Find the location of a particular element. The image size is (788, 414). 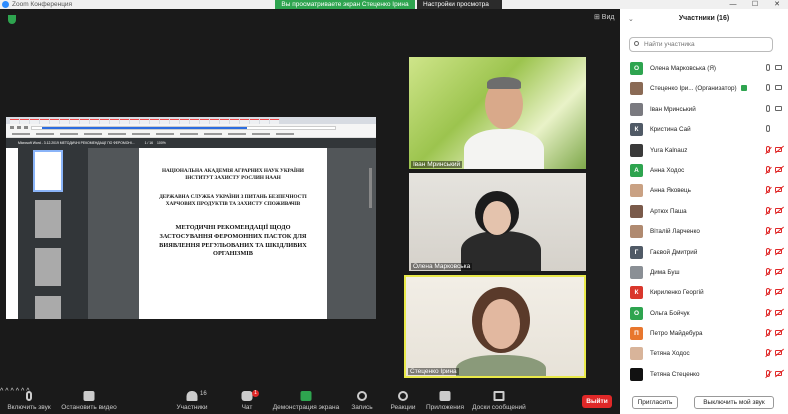

participant-row: Артюх Паша is located at coordinates (704, 212).